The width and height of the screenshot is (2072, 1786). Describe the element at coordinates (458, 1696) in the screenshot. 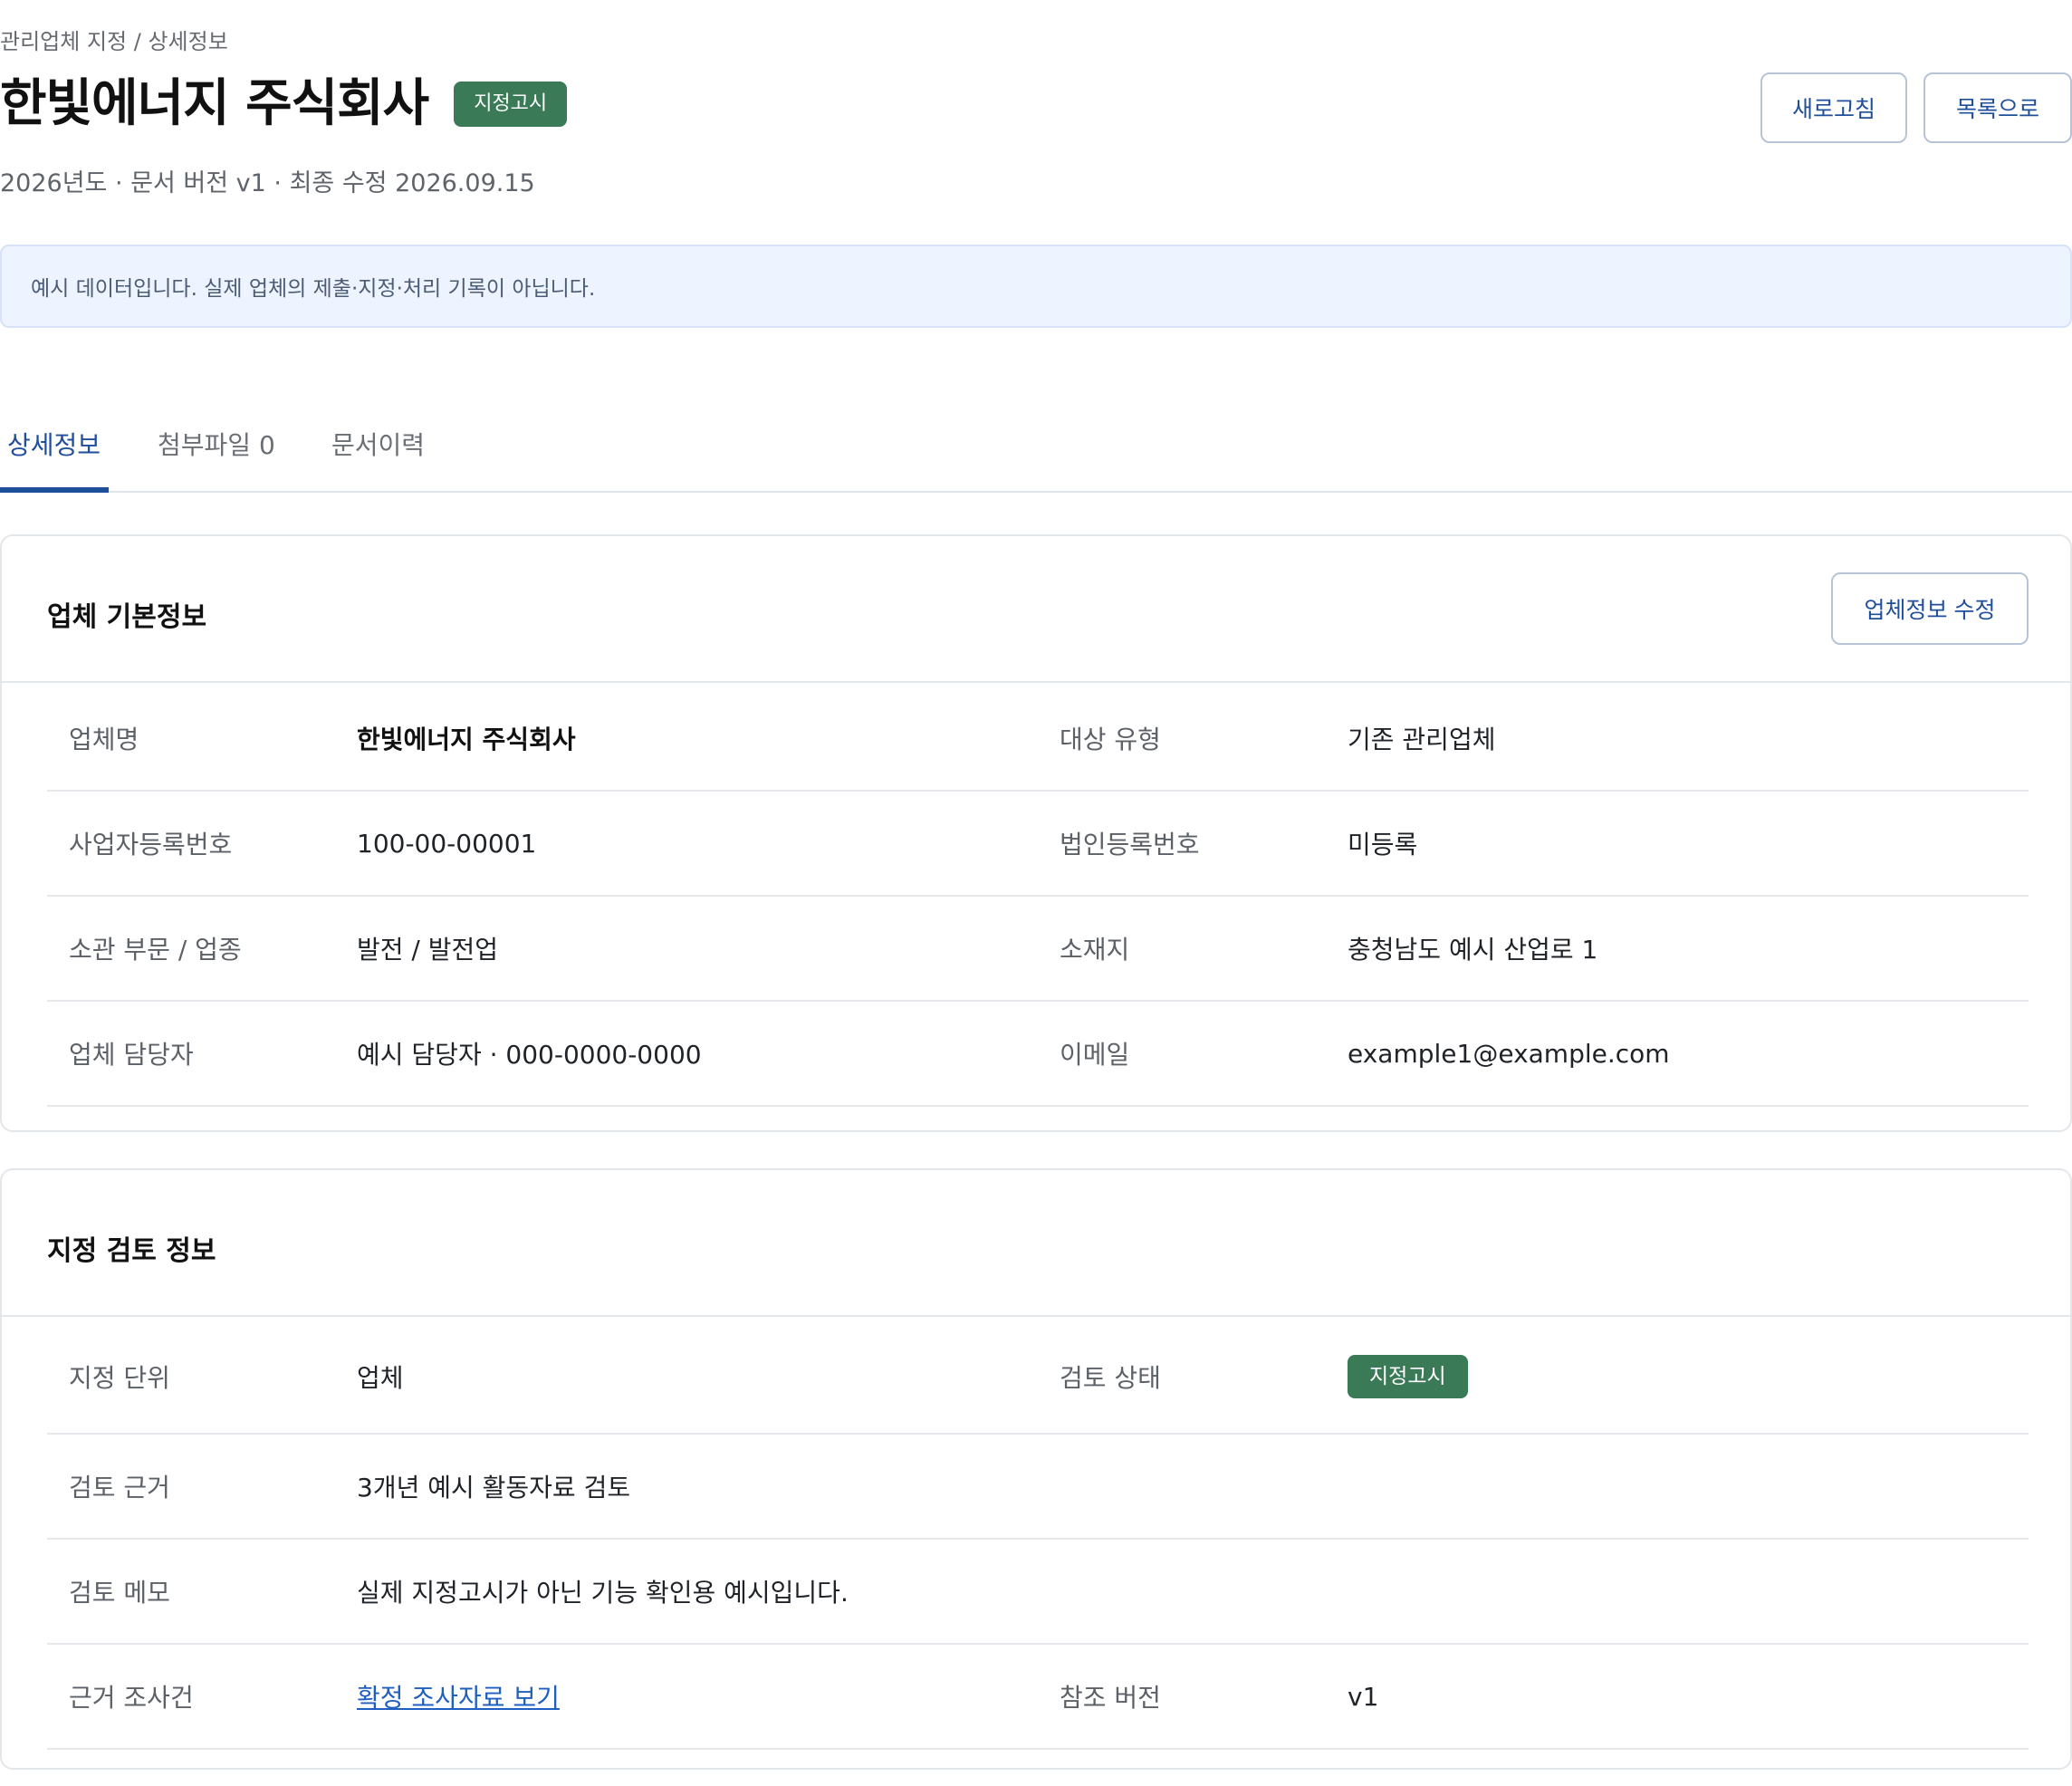

I see `view-survey-data-link: 확정 조사자료 보기` at that location.